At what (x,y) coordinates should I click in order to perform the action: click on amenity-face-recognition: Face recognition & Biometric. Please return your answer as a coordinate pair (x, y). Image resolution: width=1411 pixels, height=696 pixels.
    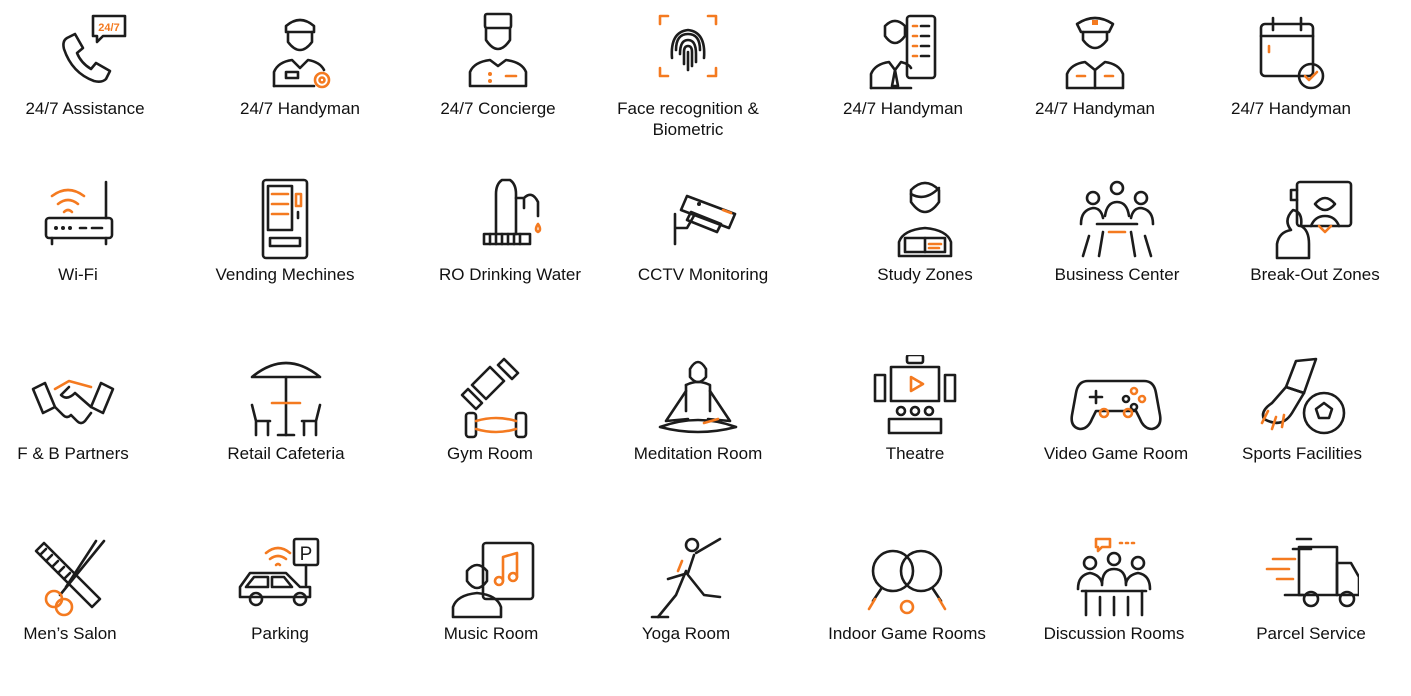
    Looking at the image, I should click on (688, 75).